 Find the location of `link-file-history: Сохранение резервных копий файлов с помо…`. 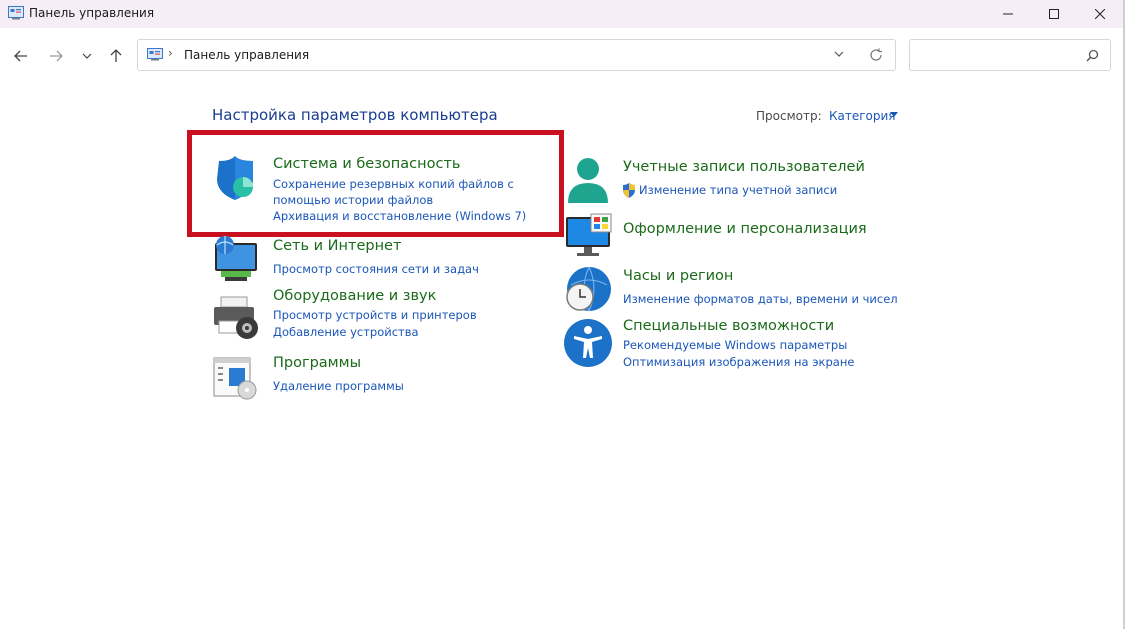

link-file-history: Сохранение резервных копий файлов с помо… is located at coordinates (418, 192).